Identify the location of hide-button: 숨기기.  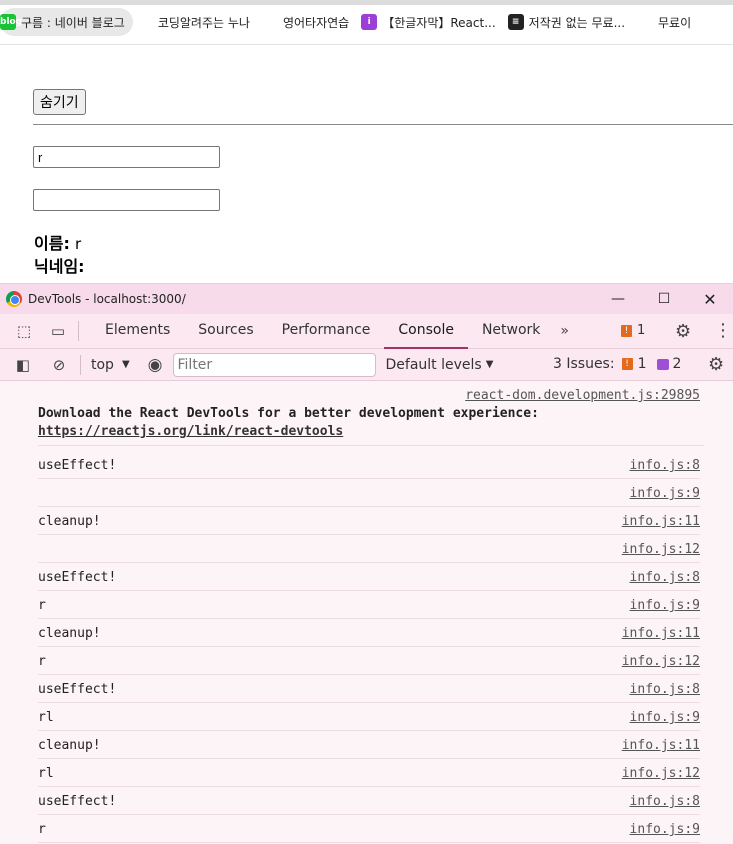
(59, 102).